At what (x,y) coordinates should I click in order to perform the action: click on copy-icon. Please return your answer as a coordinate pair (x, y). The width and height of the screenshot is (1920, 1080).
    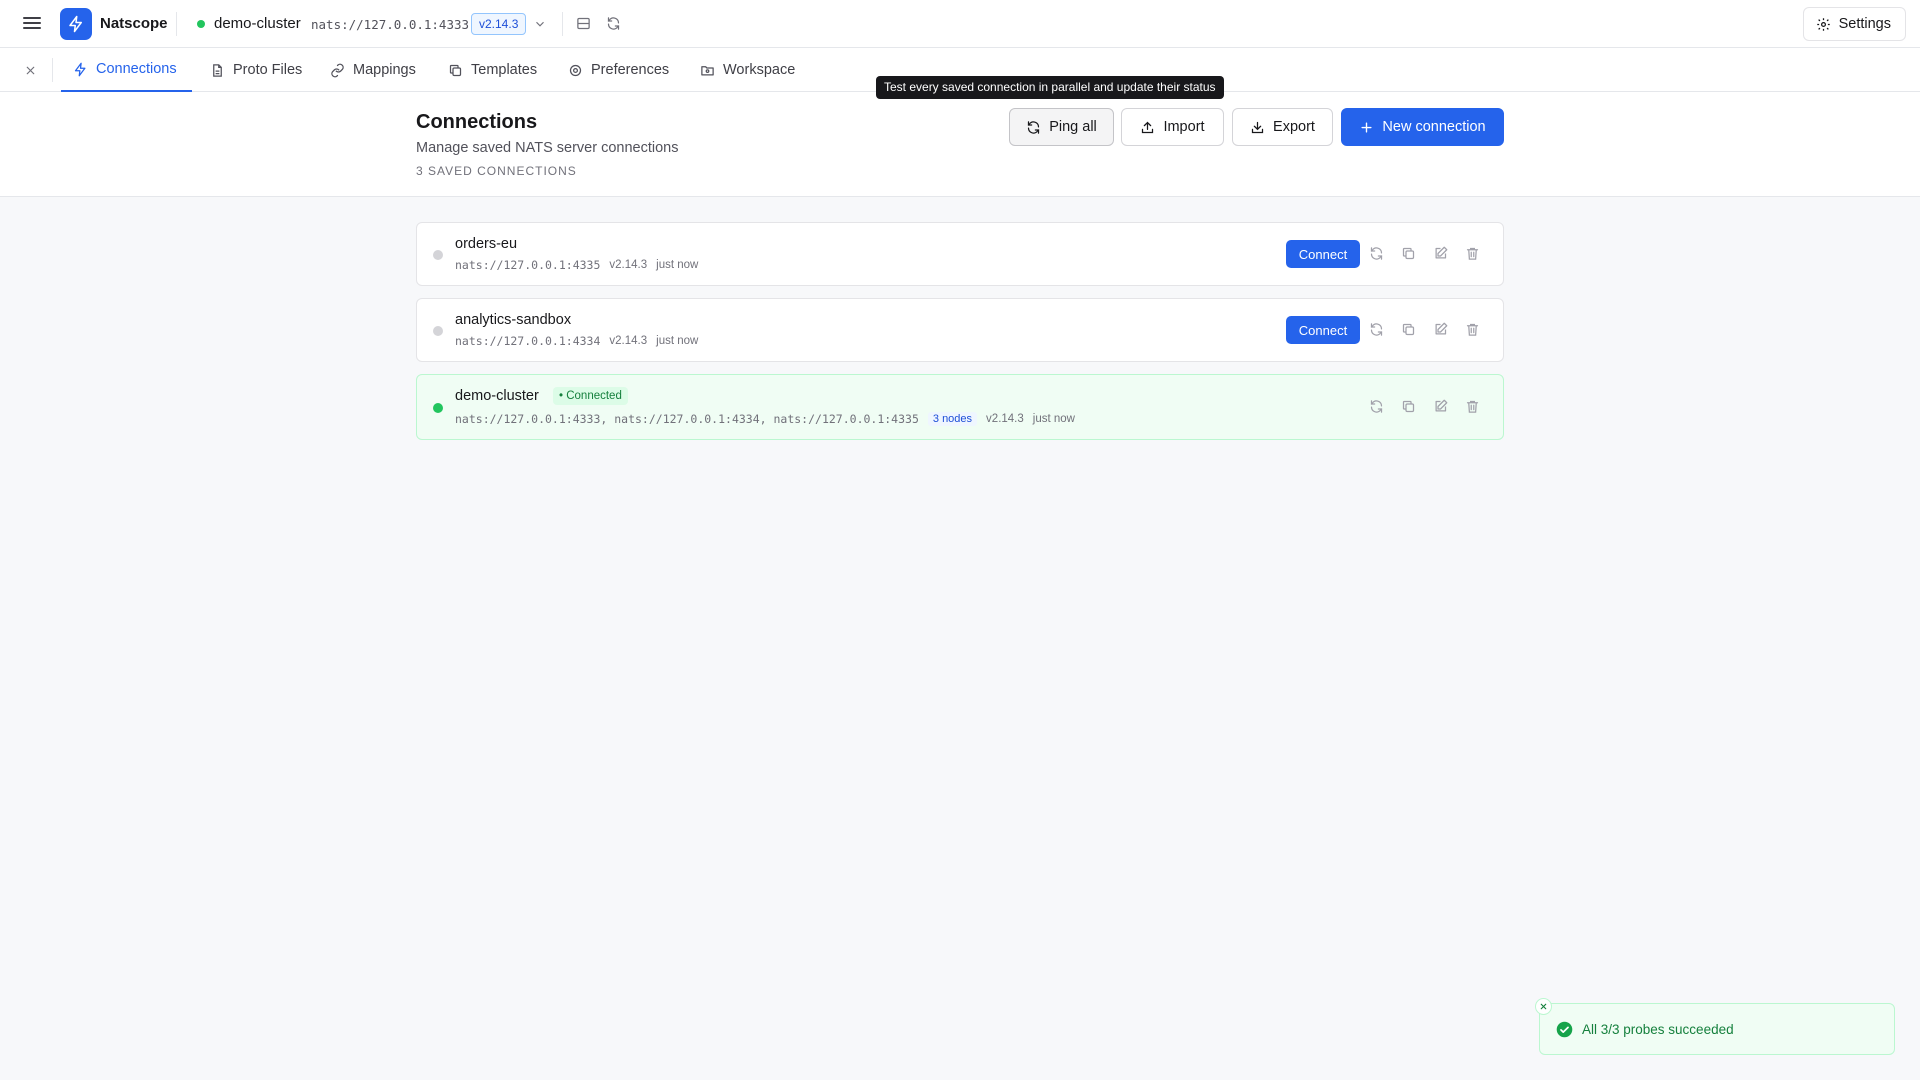
    Looking at the image, I should click on (455, 70).